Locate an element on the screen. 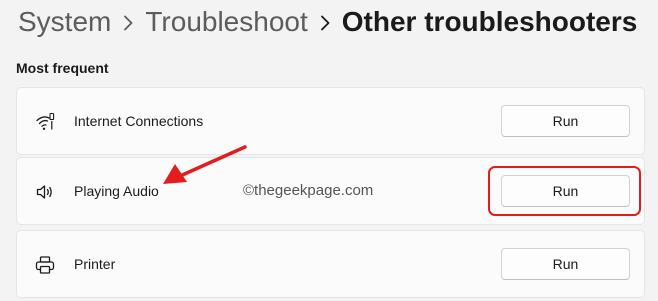 This screenshot has height=301, width=658. troubleshooter-label: Playing Audio is located at coordinates (116, 191).